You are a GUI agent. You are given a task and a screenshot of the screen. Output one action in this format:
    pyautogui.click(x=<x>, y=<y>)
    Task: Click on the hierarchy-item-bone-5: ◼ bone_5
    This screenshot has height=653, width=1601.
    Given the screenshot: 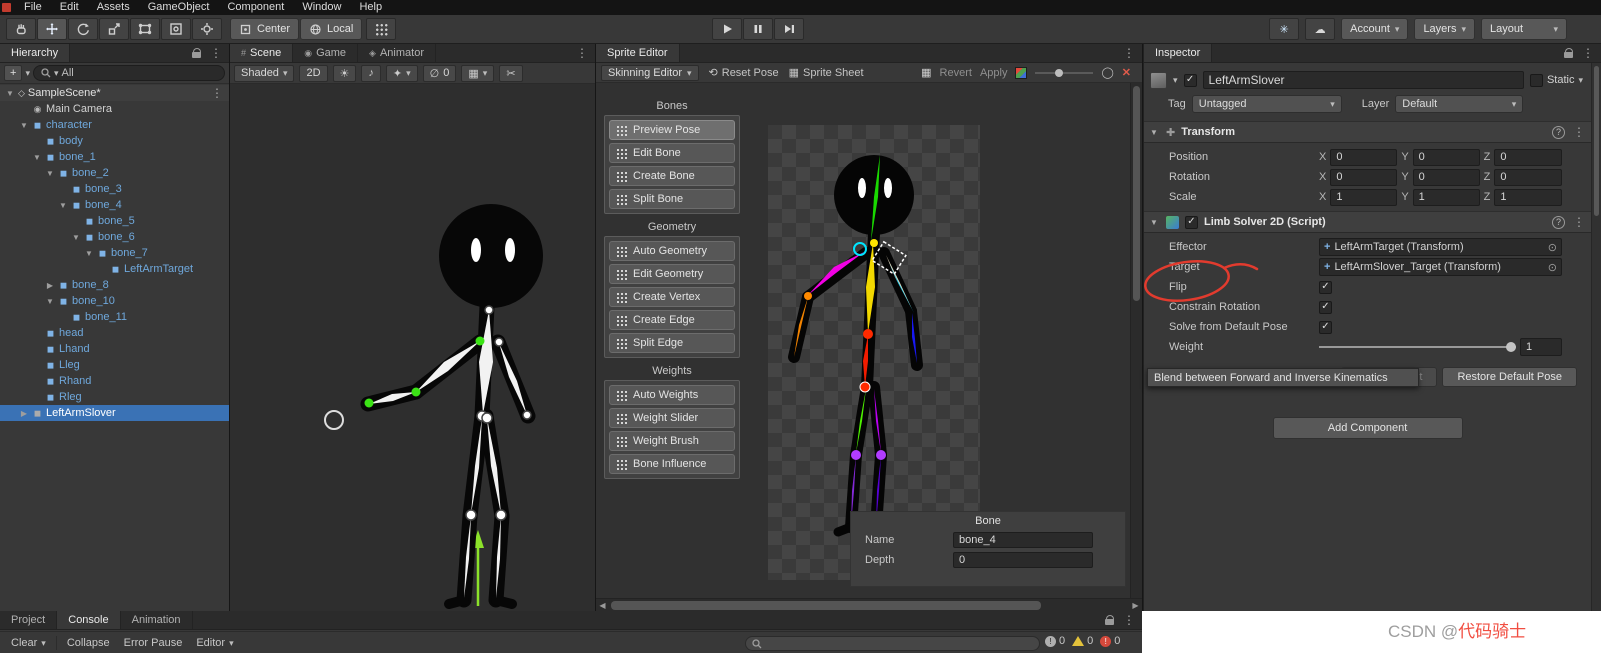 What is the action you would take?
    pyautogui.click(x=114, y=221)
    